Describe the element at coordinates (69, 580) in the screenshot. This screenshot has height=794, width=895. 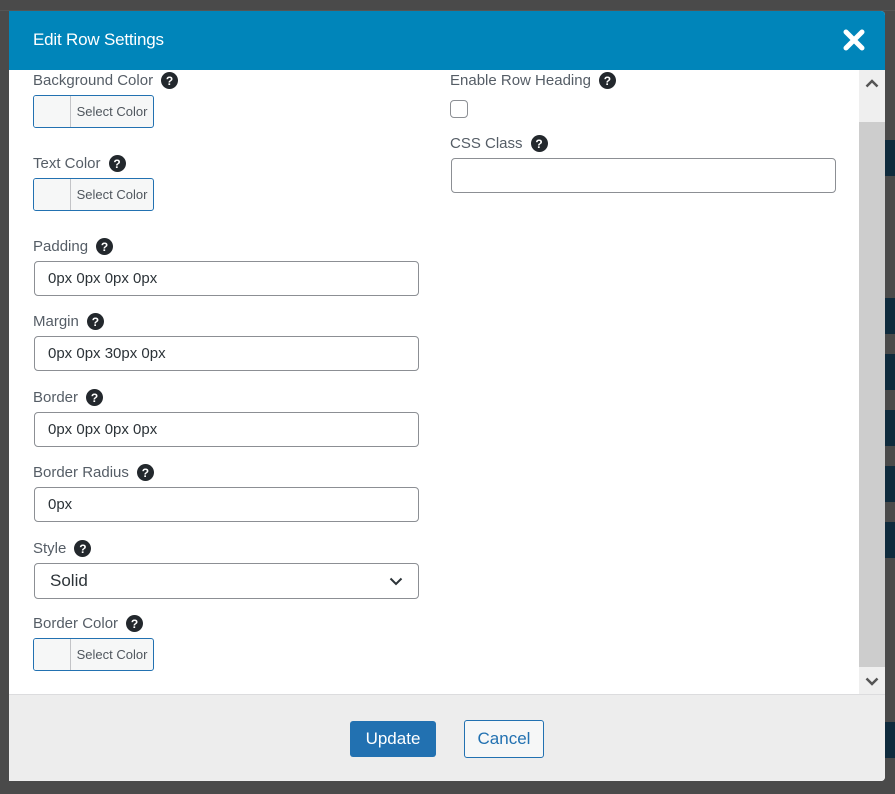
I see `style-selected-value: Solid` at that location.